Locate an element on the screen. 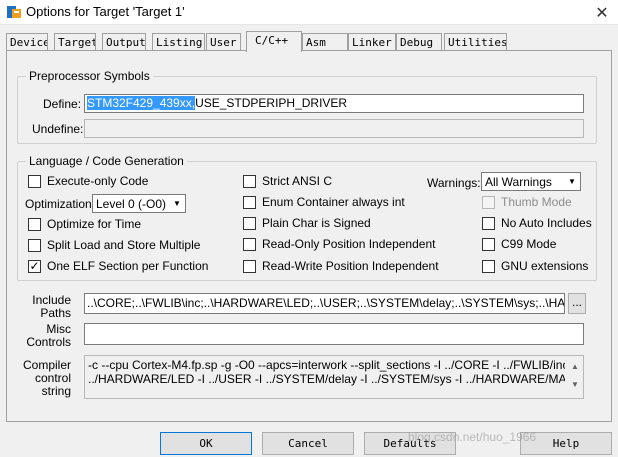 This screenshot has width=618, height=457. gnu-extensions-label: GNU extensions is located at coordinates (545, 266).